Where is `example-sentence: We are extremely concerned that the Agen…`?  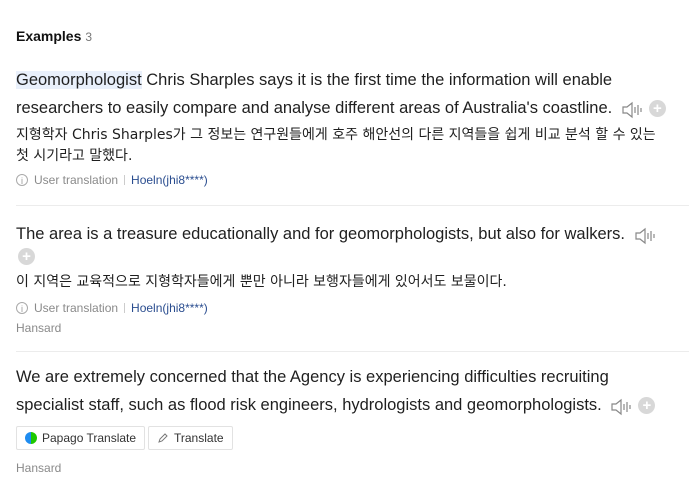
example-sentence: We are extremely concerned that the Agen… is located at coordinates (312, 377).